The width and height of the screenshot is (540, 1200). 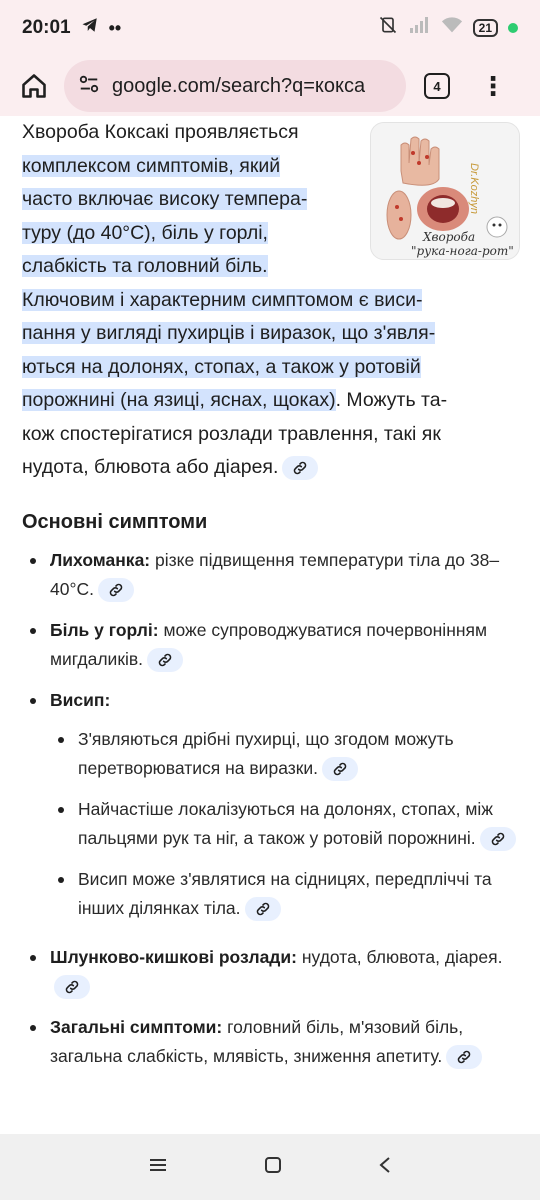 What do you see at coordinates (104, 629) in the screenshot?
I see `item-title: Біль у горлі:` at bounding box center [104, 629].